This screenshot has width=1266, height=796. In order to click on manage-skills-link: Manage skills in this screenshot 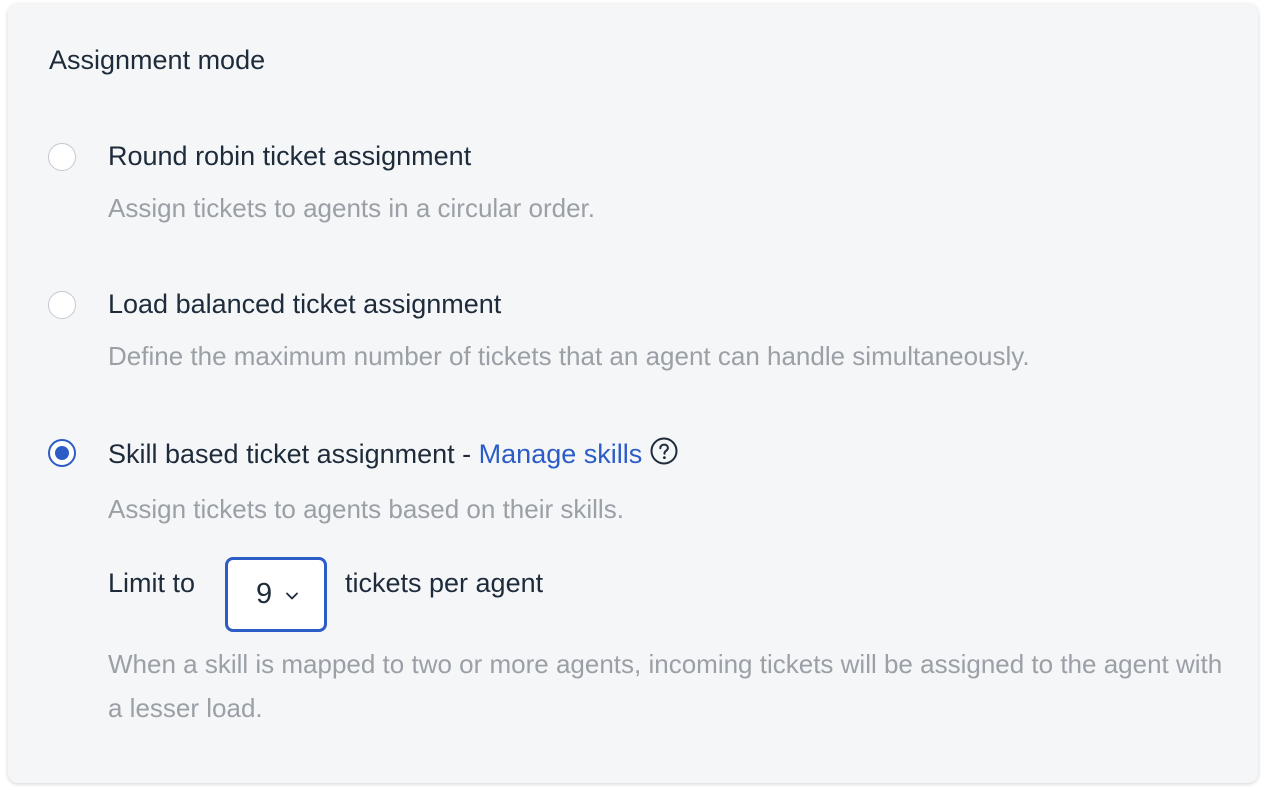, I will do `click(561, 454)`.